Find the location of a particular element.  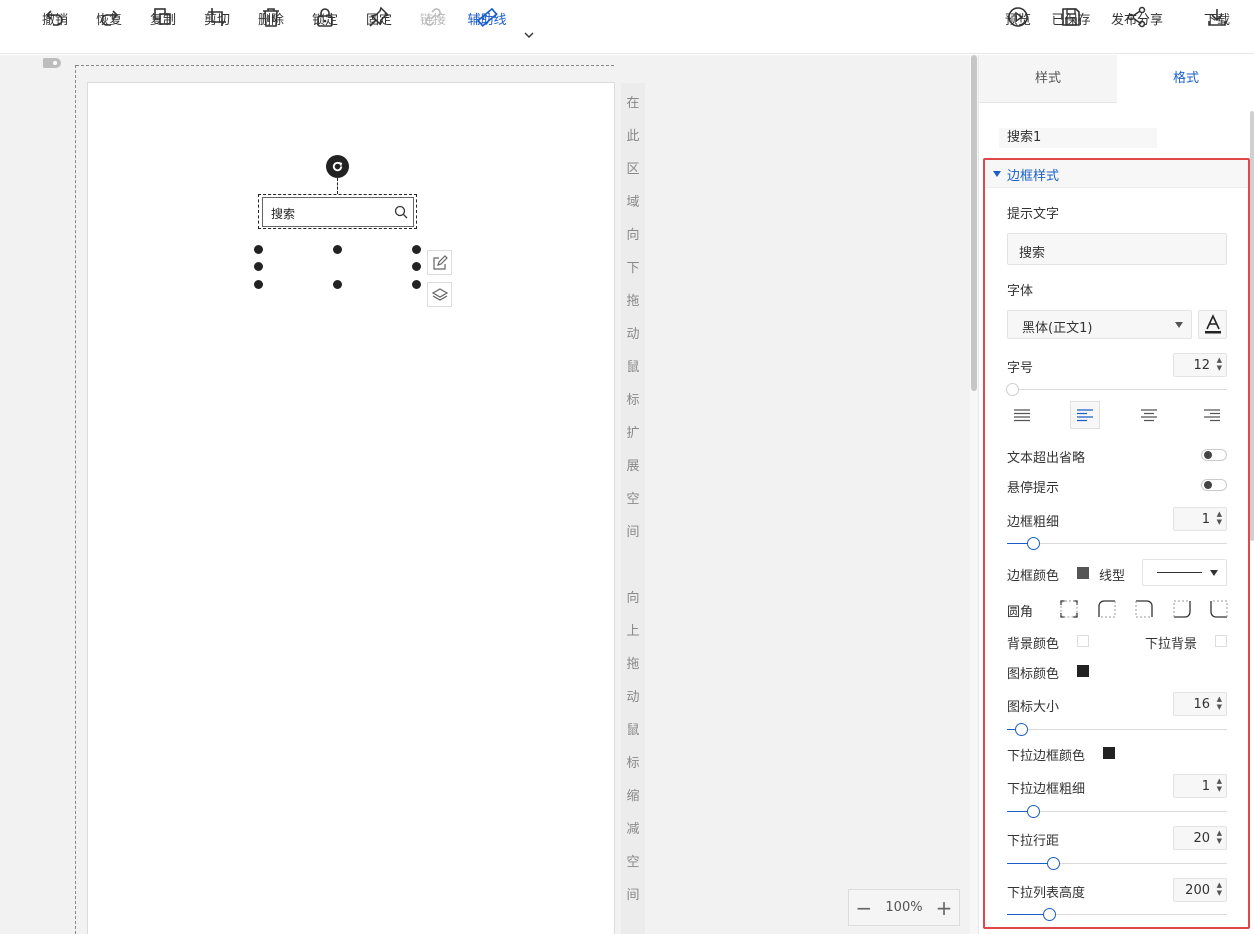

dropdown-arrow-icon is located at coordinates (1179, 325).